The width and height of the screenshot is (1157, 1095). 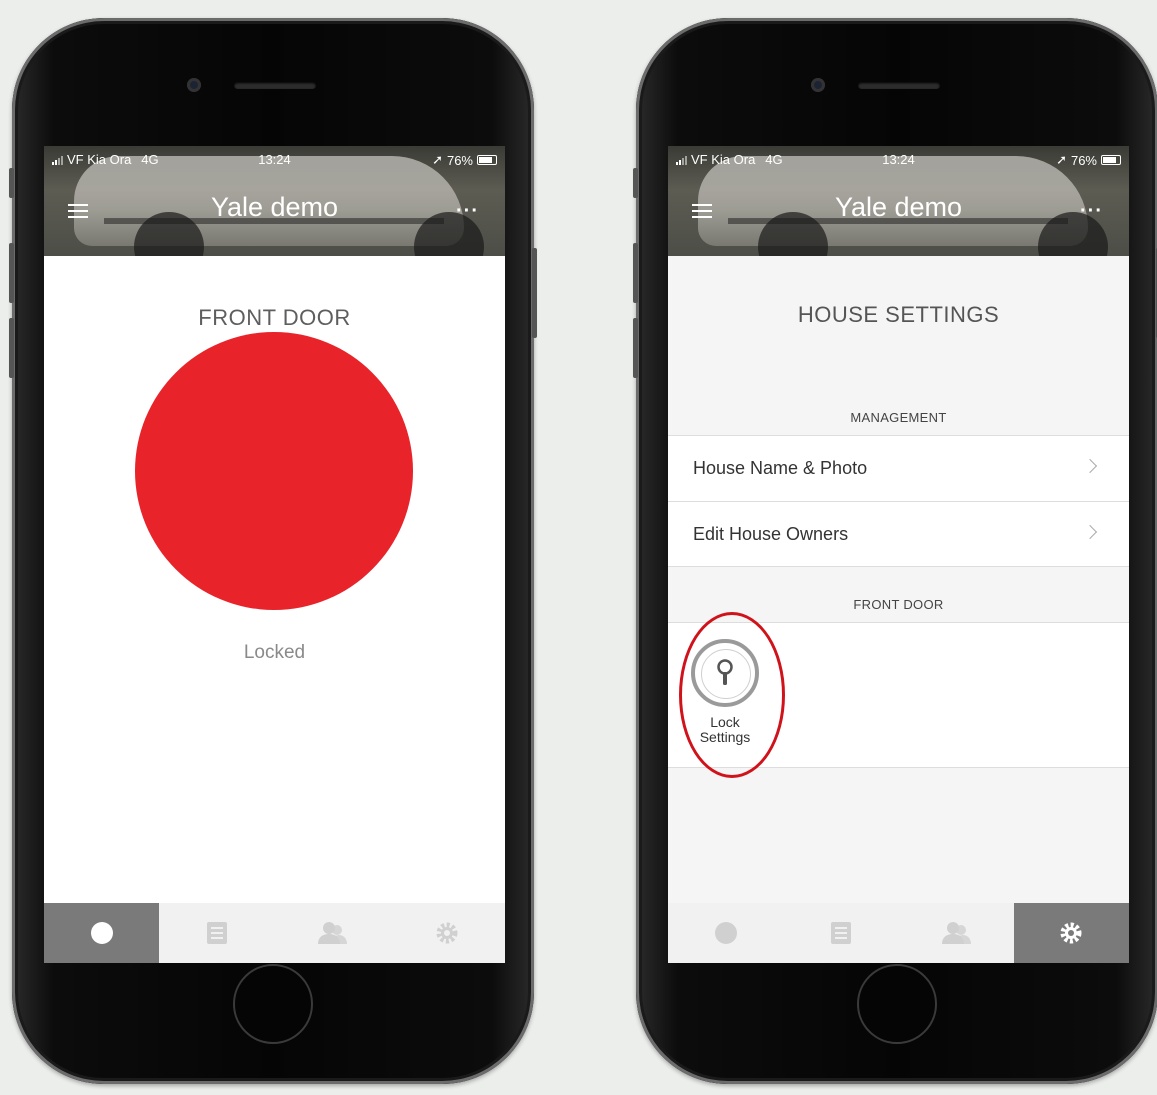 I want to click on keyhole-icon, so click(x=725, y=673).